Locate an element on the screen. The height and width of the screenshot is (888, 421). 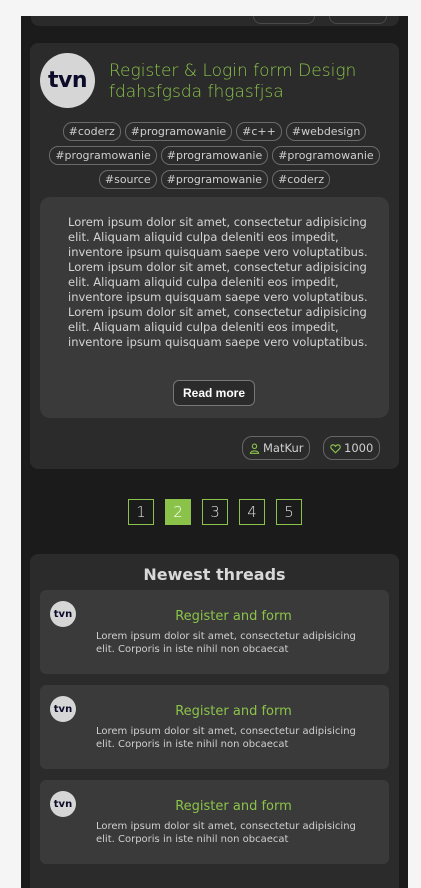
previous-author-pill is located at coordinates (284, 20).